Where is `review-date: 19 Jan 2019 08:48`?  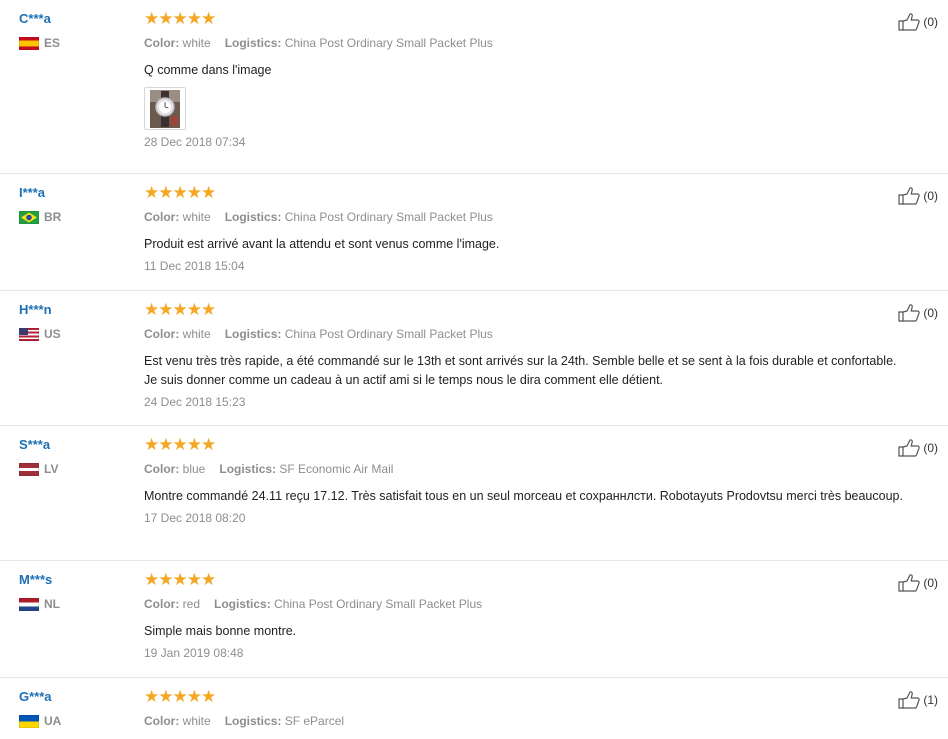
review-date: 19 Jan 2019 08:48 is located at coordinates (194, 653).